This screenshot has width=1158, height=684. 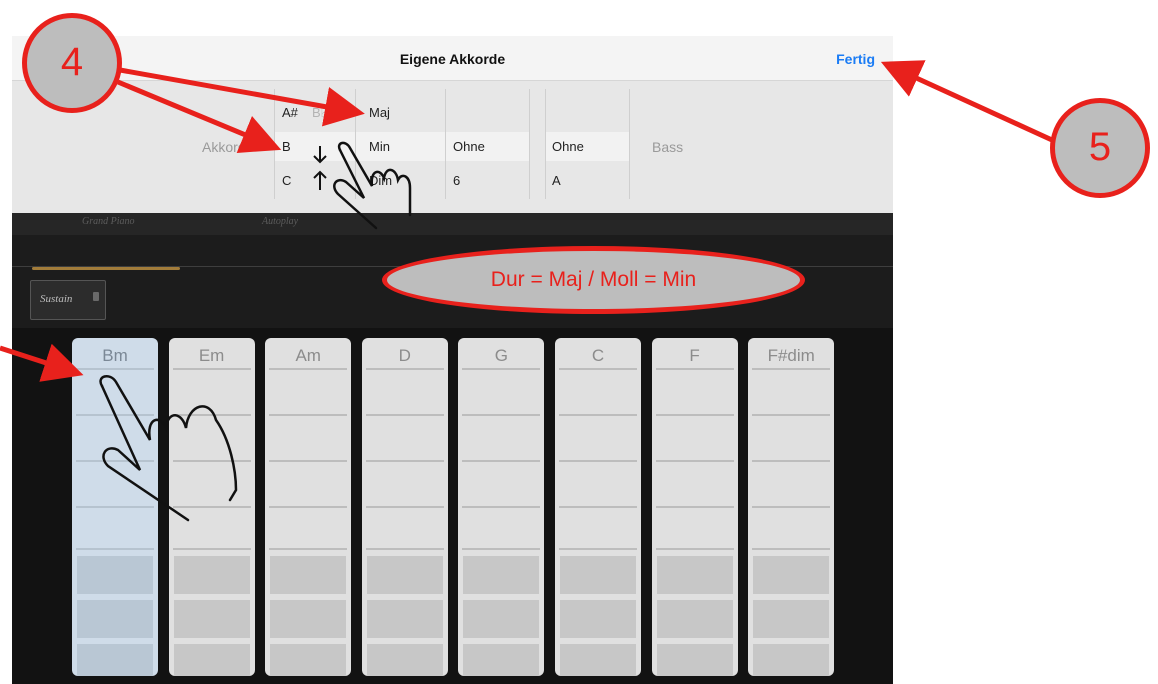 I want to click on quality-option: Maj, so click(x=379, y=112).